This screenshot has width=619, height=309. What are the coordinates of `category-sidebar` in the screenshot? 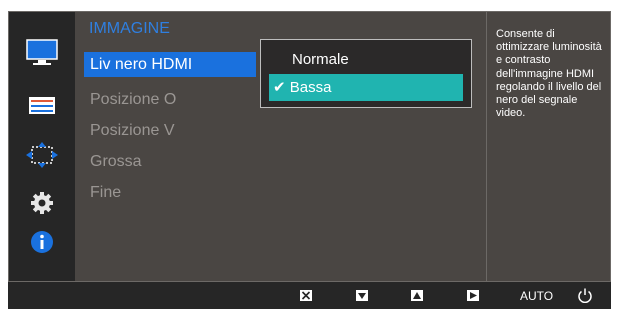 It's located at (42, 146).